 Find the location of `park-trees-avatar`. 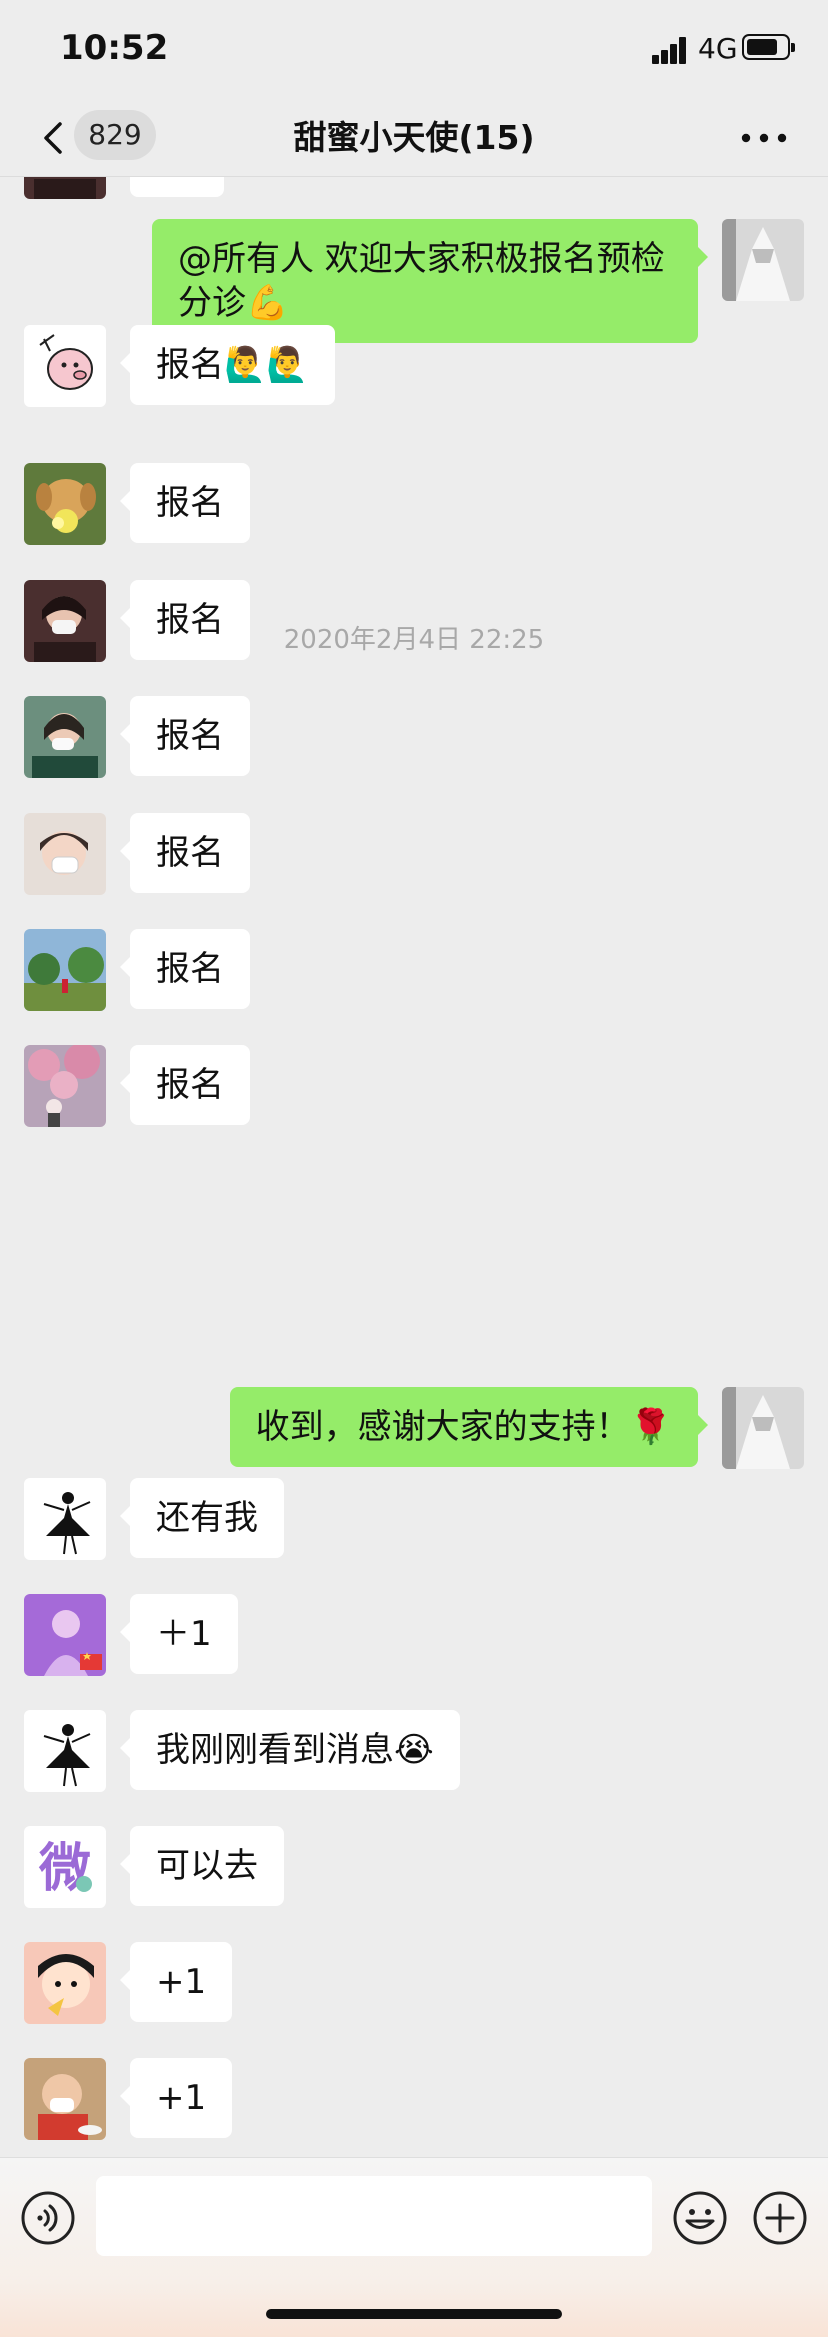

park-trees-avatar is located at coordinates (65, 970).